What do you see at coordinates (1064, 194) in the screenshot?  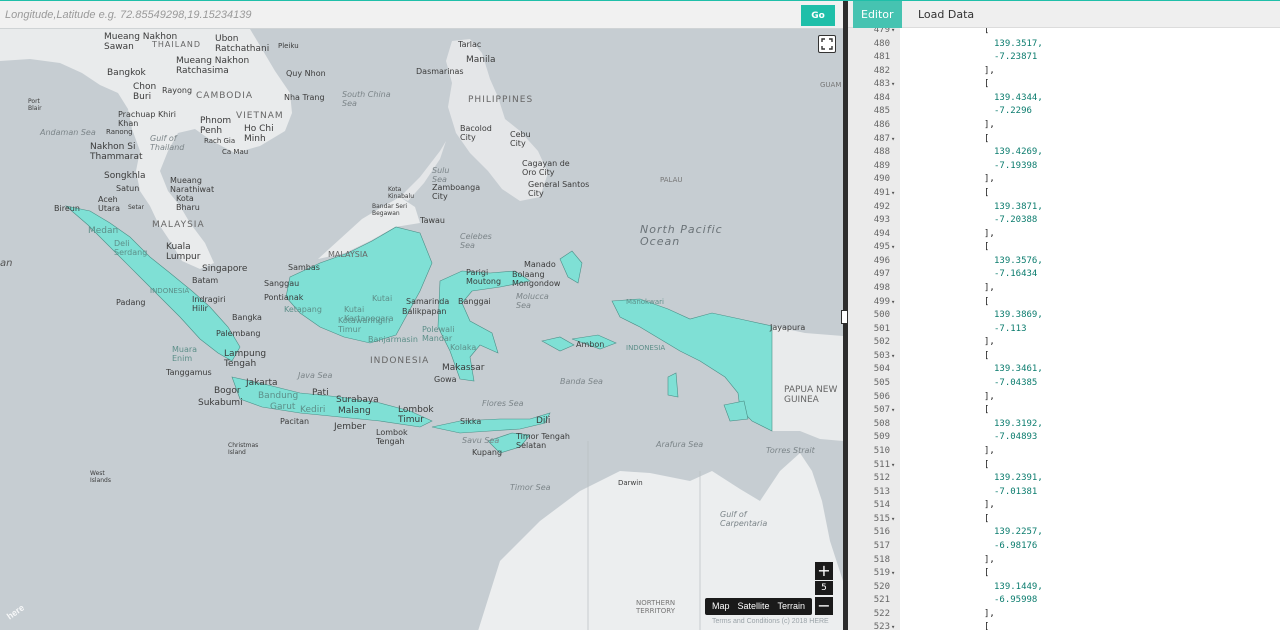 I see `code-line: 491 ▾ [` at bounding box center [1064, 194].